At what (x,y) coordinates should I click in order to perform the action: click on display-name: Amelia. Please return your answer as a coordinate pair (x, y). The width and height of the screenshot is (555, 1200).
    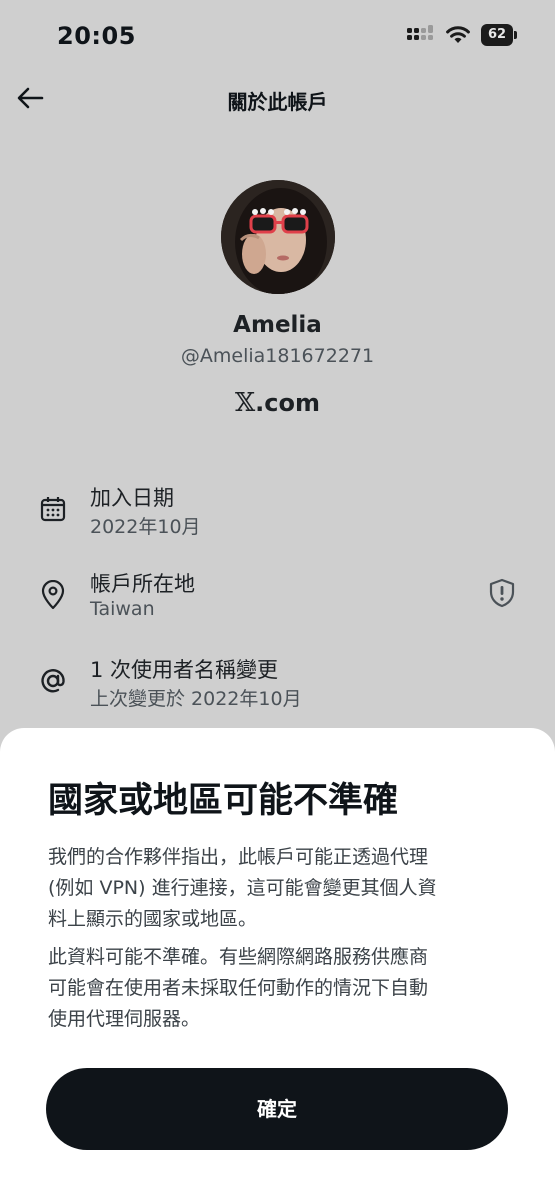
    Looking at the image, I should click on (277, 325).